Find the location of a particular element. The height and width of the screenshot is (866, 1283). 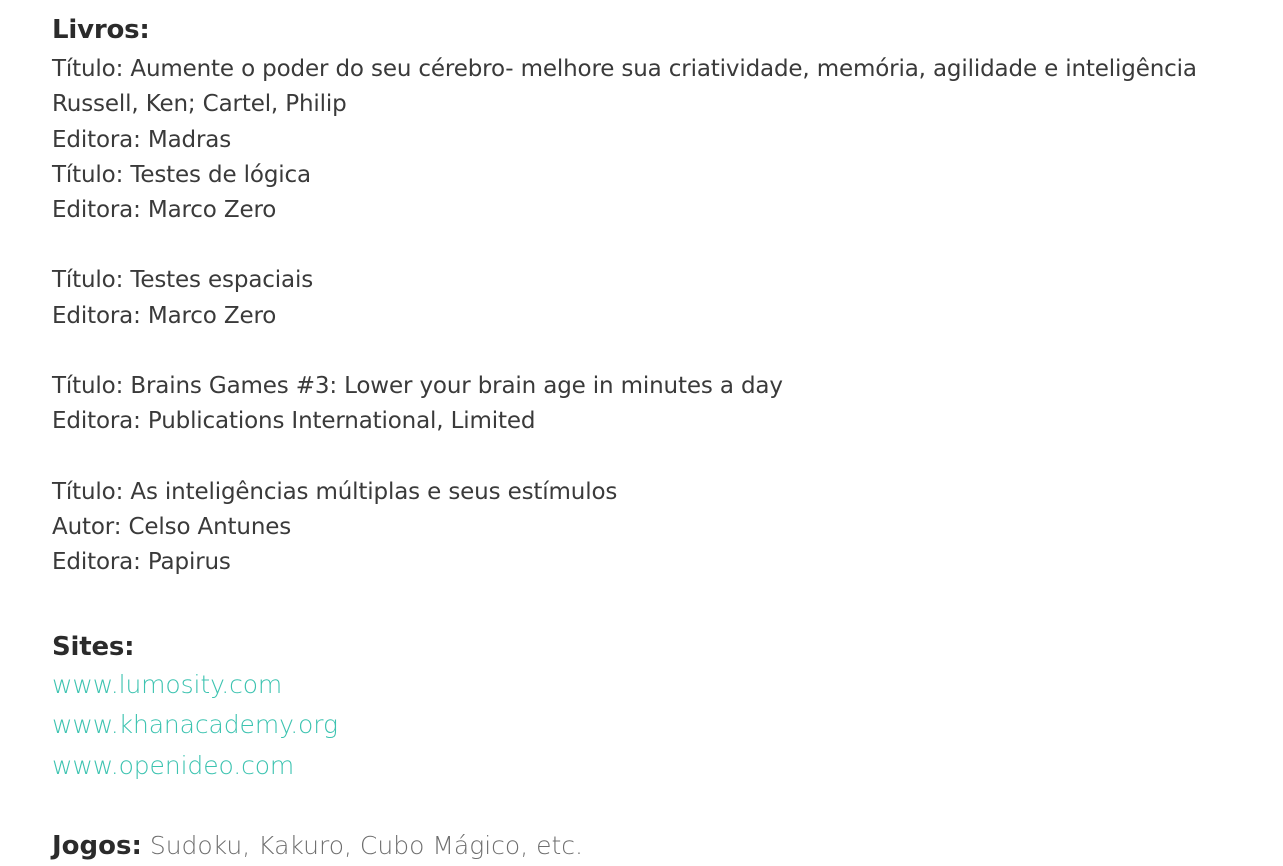

jogos-text: Sudoku, Kakuro, Cubo Mágico, etc. is located at coordinates (362, 846).